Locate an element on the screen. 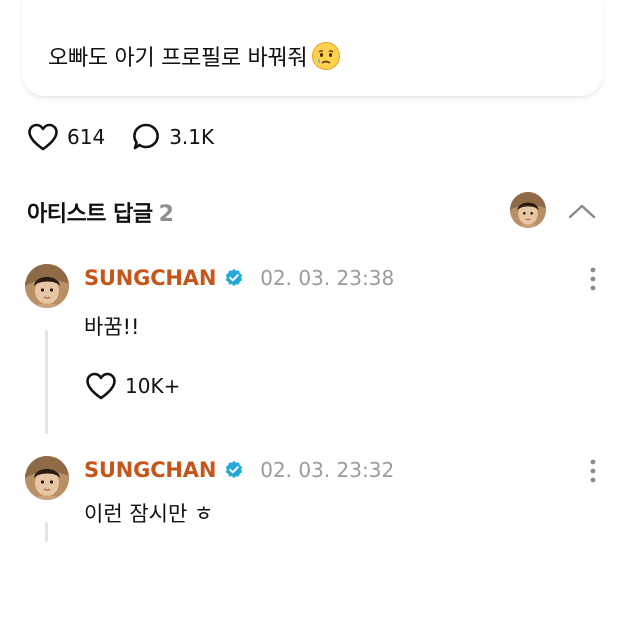 Image resolution: width=618 pixels, height=622 pixels. comment-like-count: 10K+ is located at coordinates (153, 386).